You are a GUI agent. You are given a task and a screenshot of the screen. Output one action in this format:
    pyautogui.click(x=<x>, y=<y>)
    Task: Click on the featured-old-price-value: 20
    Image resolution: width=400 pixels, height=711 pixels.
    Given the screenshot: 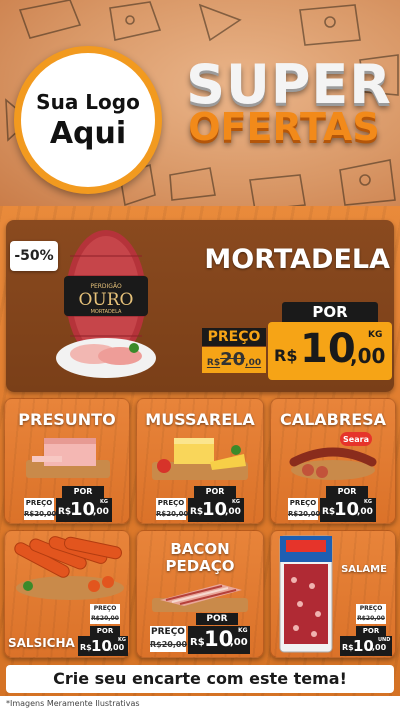 What is the action you would take?
    pyautogui.click(x=233, y=359)
    